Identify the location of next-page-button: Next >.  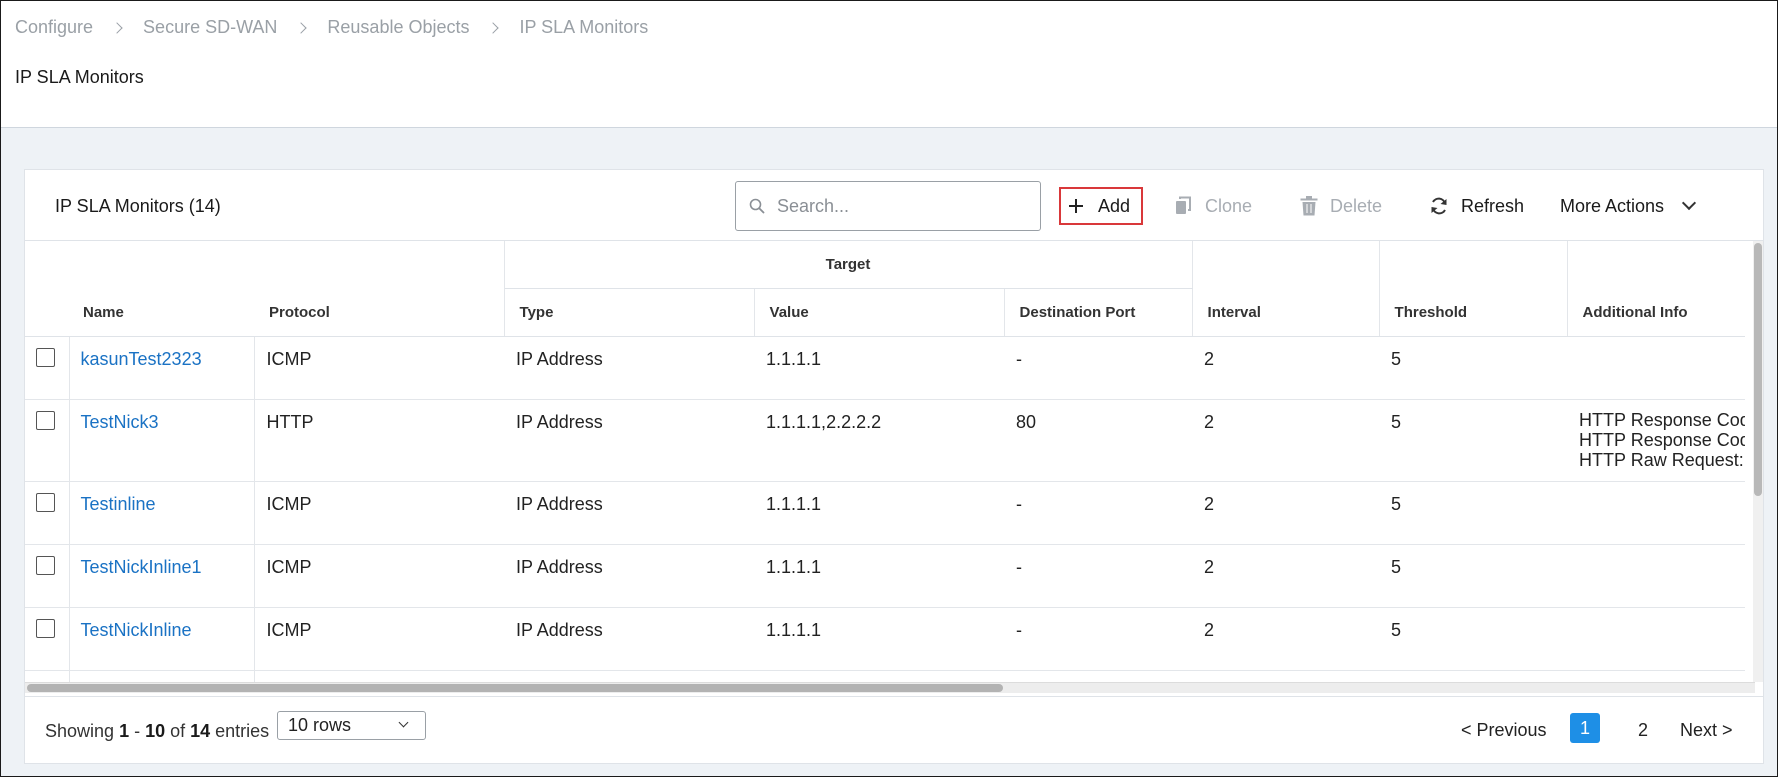
(1706, 730).